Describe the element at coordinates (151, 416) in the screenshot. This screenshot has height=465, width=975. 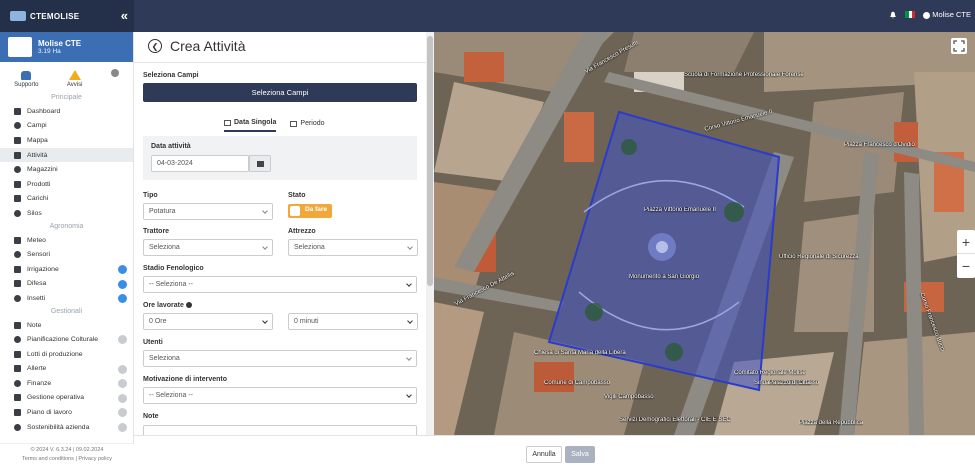
I see `notes-label: Note` at that location.